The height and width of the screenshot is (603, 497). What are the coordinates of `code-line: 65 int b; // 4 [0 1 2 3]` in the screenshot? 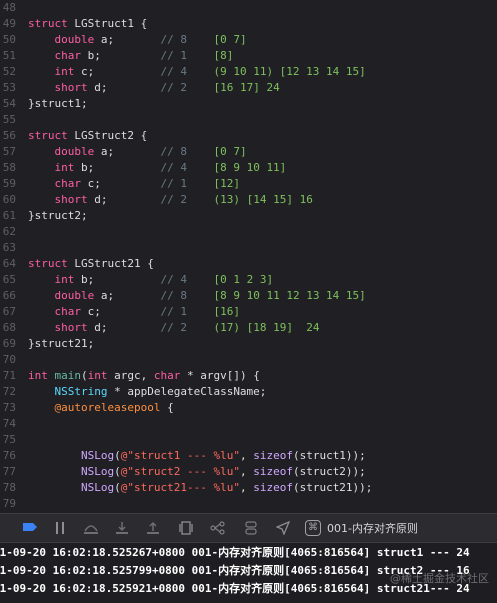 It's located at (248, 280).